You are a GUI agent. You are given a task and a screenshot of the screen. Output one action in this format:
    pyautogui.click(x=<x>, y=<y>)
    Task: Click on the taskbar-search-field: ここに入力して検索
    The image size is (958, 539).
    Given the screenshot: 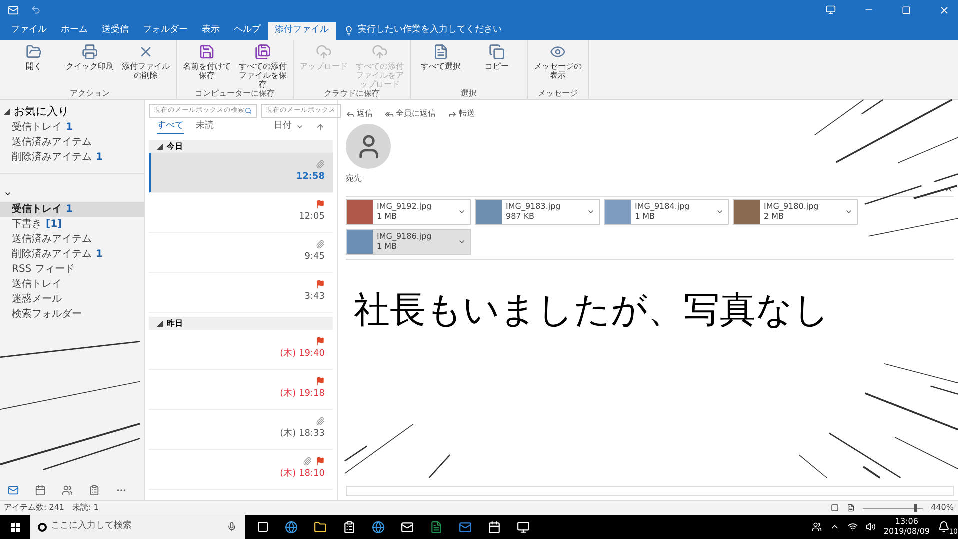 What is the action you would take?
    pyautogui.click(x=137, y=527)
    